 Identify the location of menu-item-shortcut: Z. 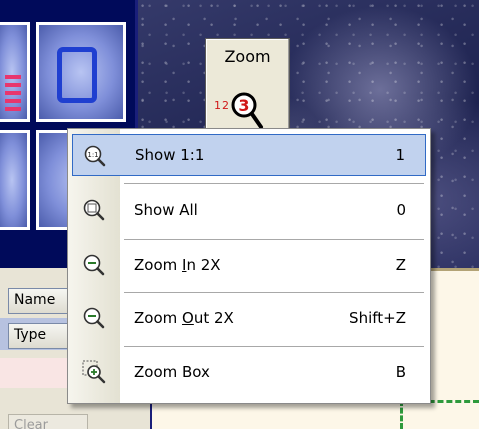
(400, 265).